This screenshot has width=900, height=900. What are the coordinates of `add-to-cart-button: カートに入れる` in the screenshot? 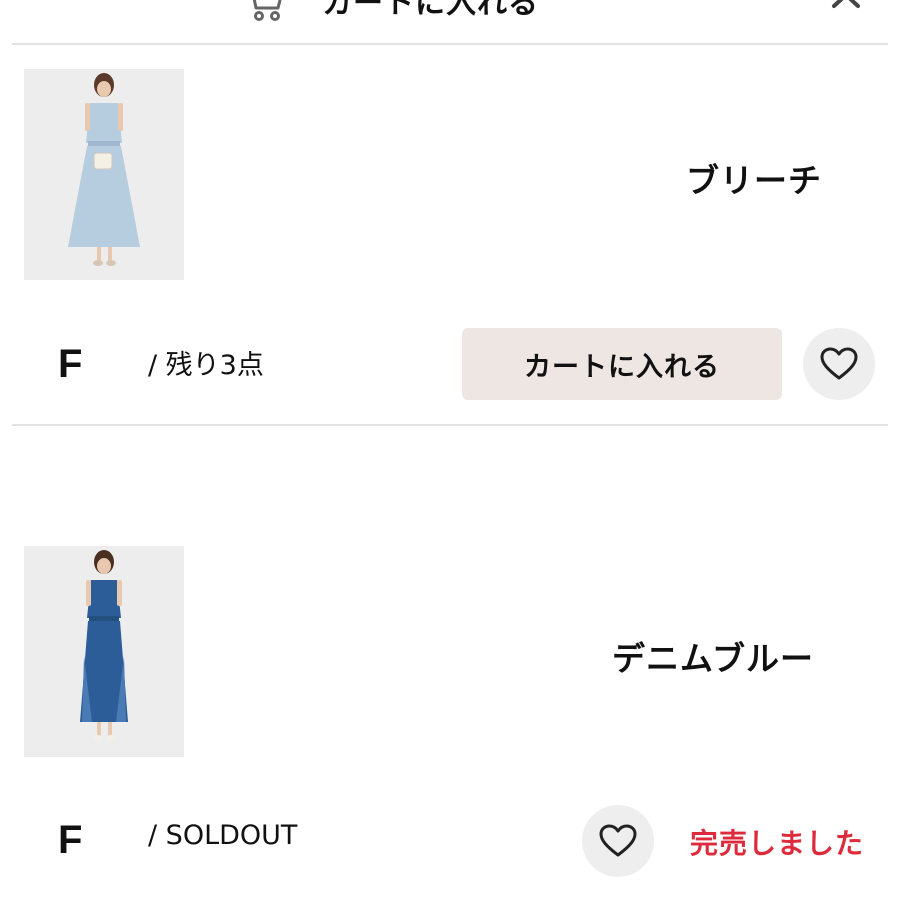 It's located at (622, 364).